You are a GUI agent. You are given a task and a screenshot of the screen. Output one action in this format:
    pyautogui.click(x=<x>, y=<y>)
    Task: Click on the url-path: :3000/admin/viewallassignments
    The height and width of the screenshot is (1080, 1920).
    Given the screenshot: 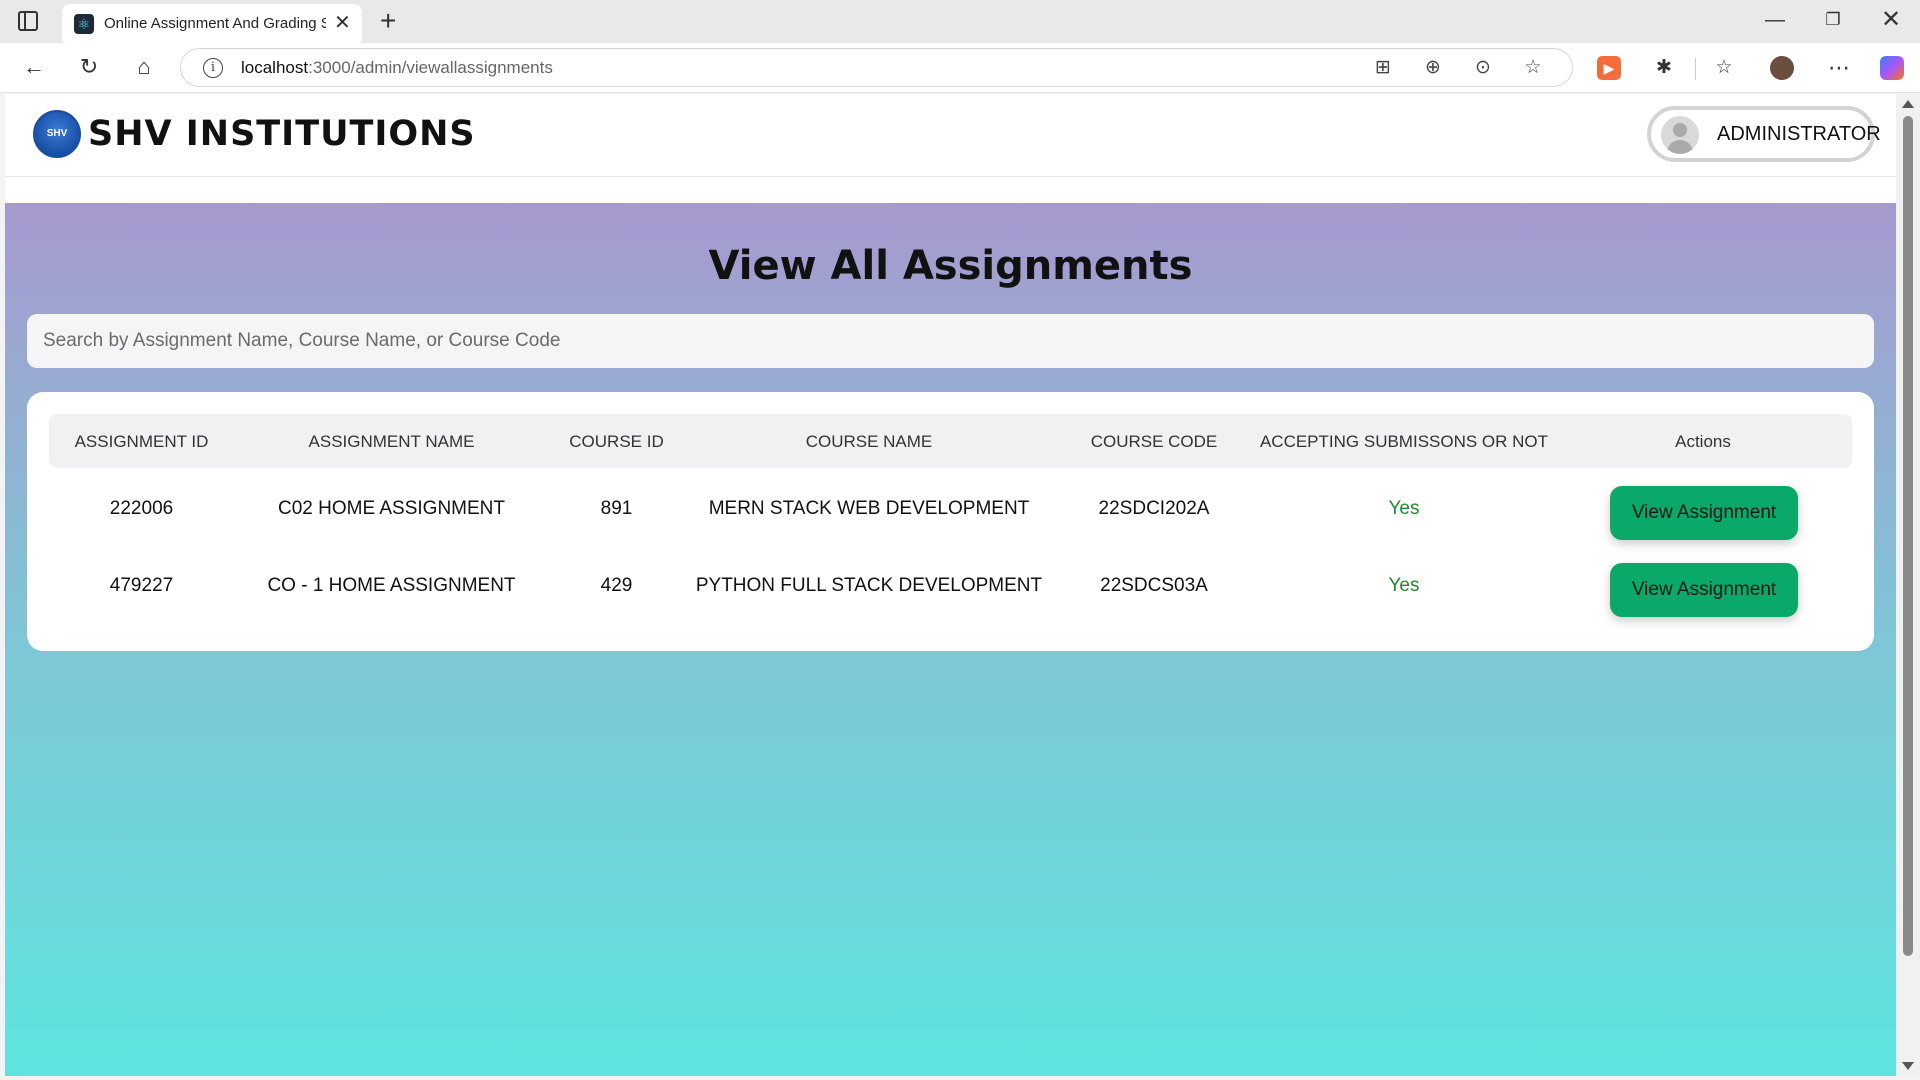 What is the action you would take?
    pyautogui.click(x=430, y=67)
    